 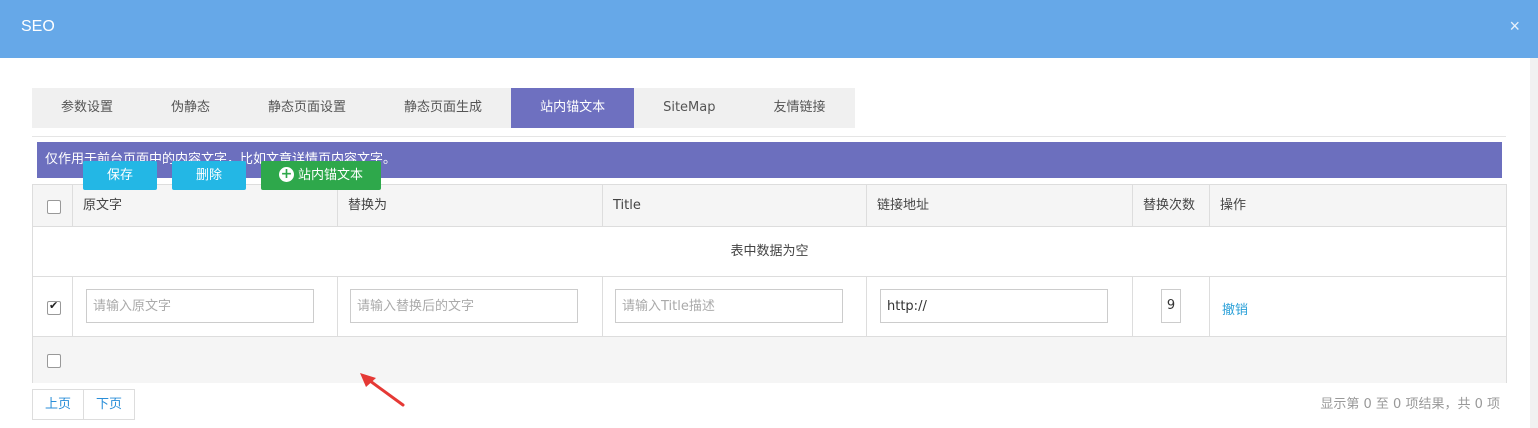 What do you see at coordinates (54, 307) in the screenshot?
I see `row-checkbox` at bounding box center [54, 307].